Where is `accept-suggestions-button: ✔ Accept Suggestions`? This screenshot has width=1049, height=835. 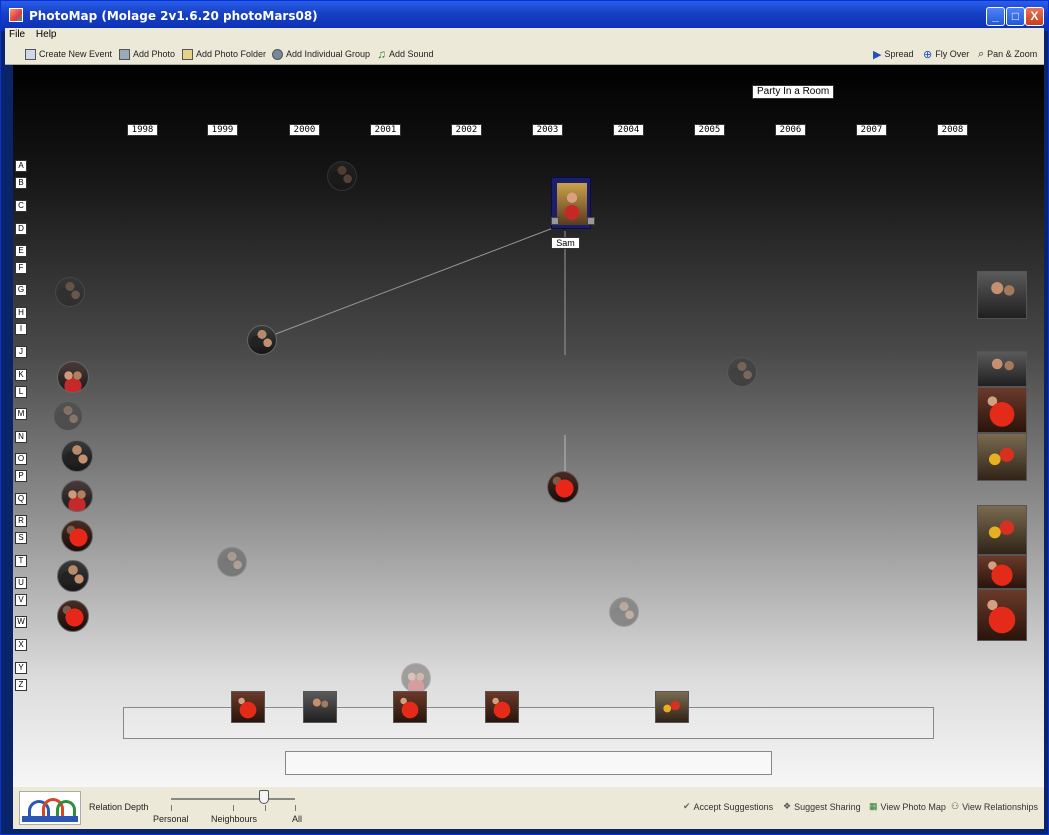
accept-suggestions-button: ✔ Accept Suggestions is located at coordinates (728, 806).